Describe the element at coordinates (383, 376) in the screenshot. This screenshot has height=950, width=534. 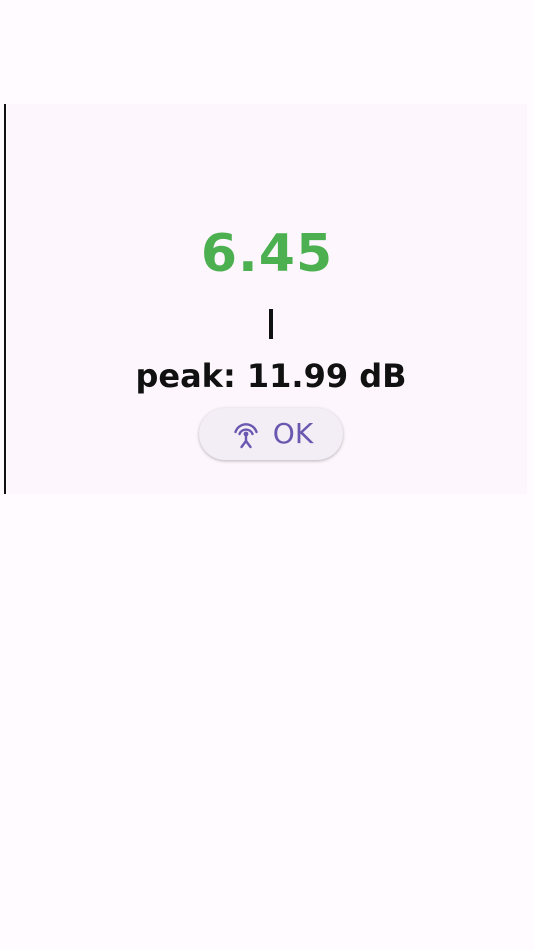
I see `peak-unit: dB` at that location.